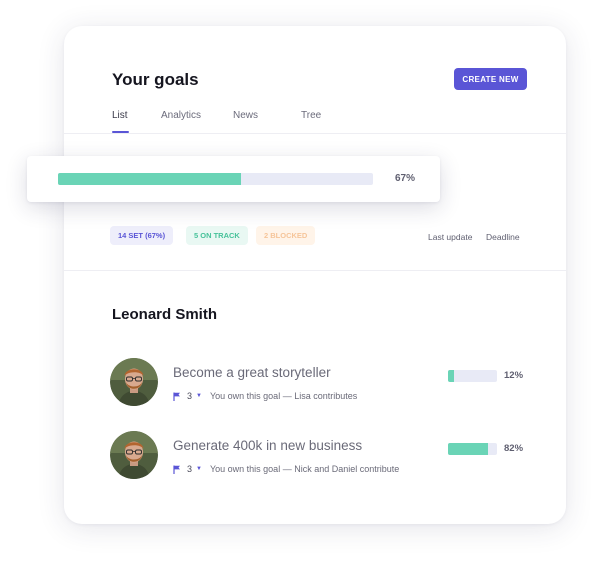  What do you see at coordinates (267, 445) in the screenshot?
I see `goal-title: Generate 400k in new business` at bounding box center [267, 445].